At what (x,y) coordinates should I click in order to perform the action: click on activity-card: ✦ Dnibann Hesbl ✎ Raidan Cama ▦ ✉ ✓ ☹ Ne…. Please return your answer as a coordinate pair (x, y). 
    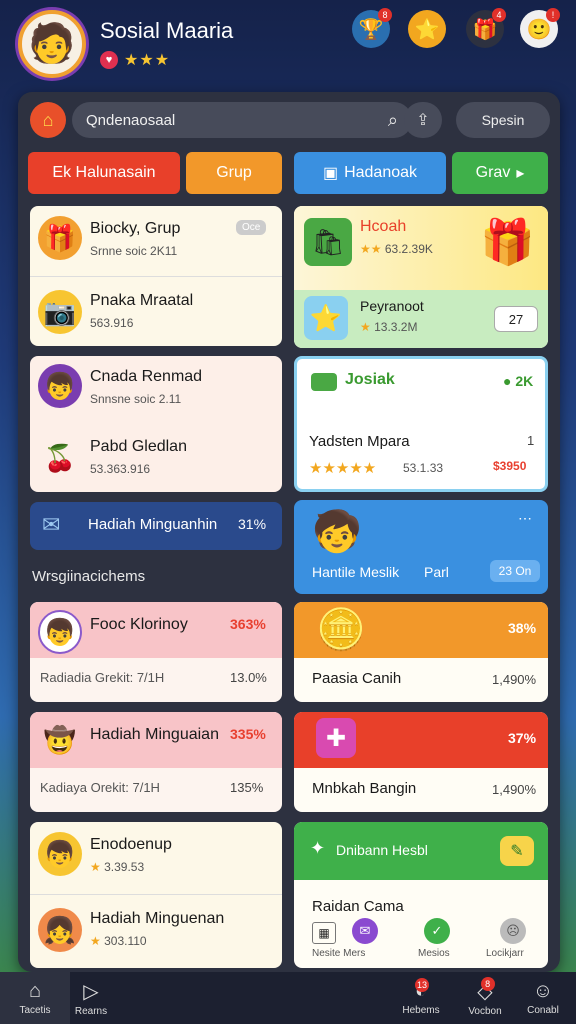
    Looking at the image, I should click on (421, 895).